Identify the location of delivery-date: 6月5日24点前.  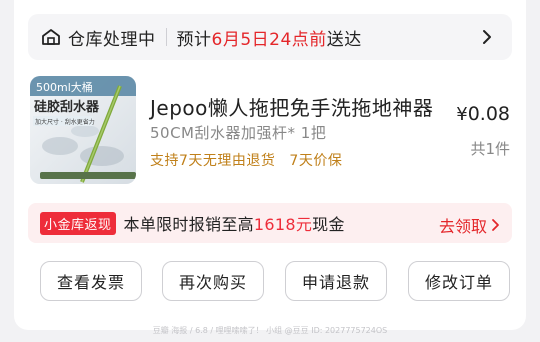
(269, 39).